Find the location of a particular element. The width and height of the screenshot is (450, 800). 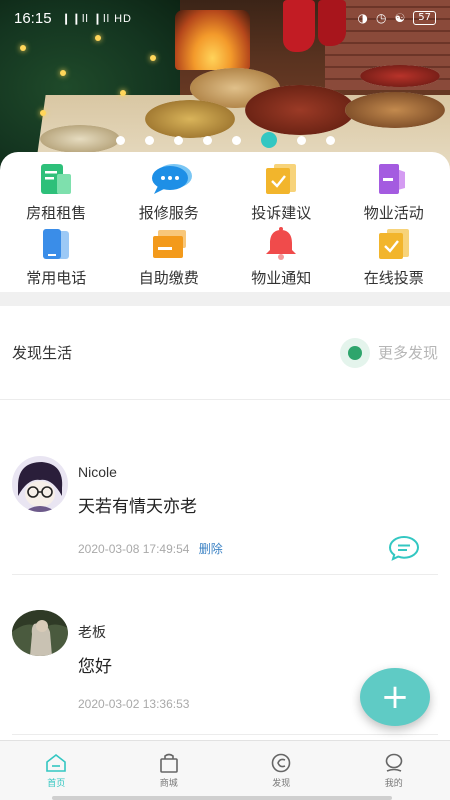

service-item: 报修服务 is located at coordinates (169, 194).